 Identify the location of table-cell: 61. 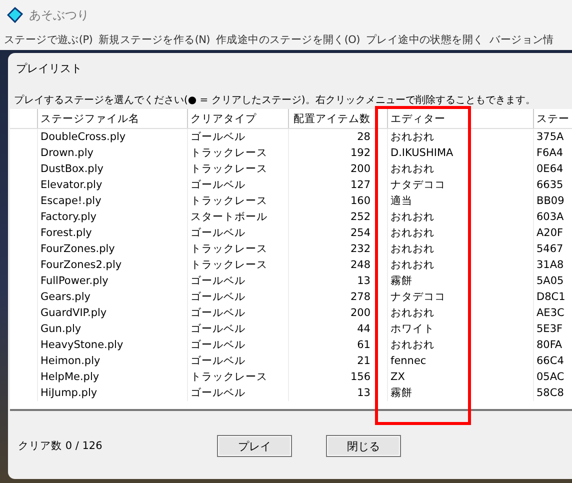
(337, 345).